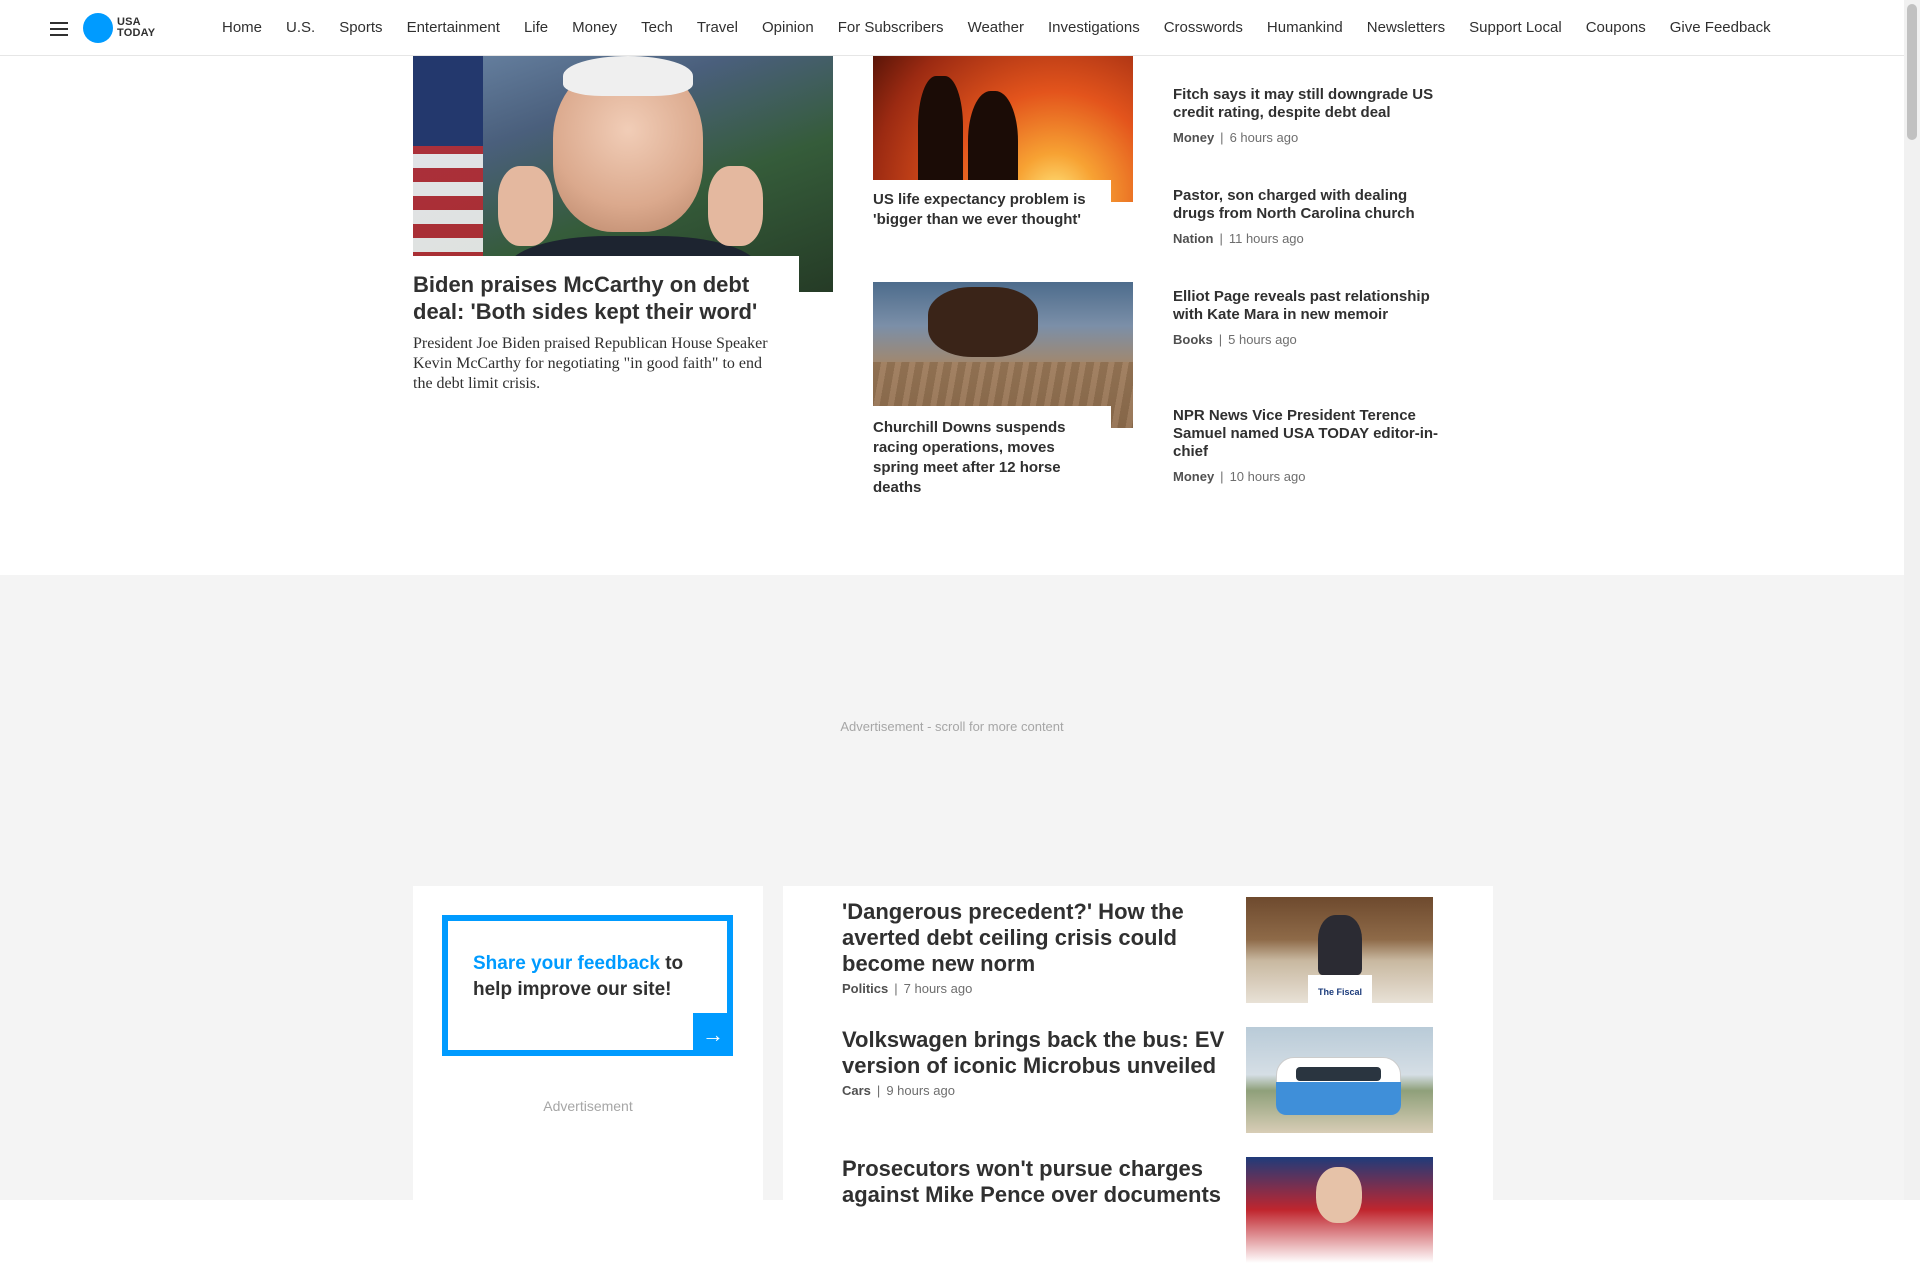 The height and width of the screenshot is (1263, 1920). I want to click on nav-link-opinion: Opinion, so click(788, 27).